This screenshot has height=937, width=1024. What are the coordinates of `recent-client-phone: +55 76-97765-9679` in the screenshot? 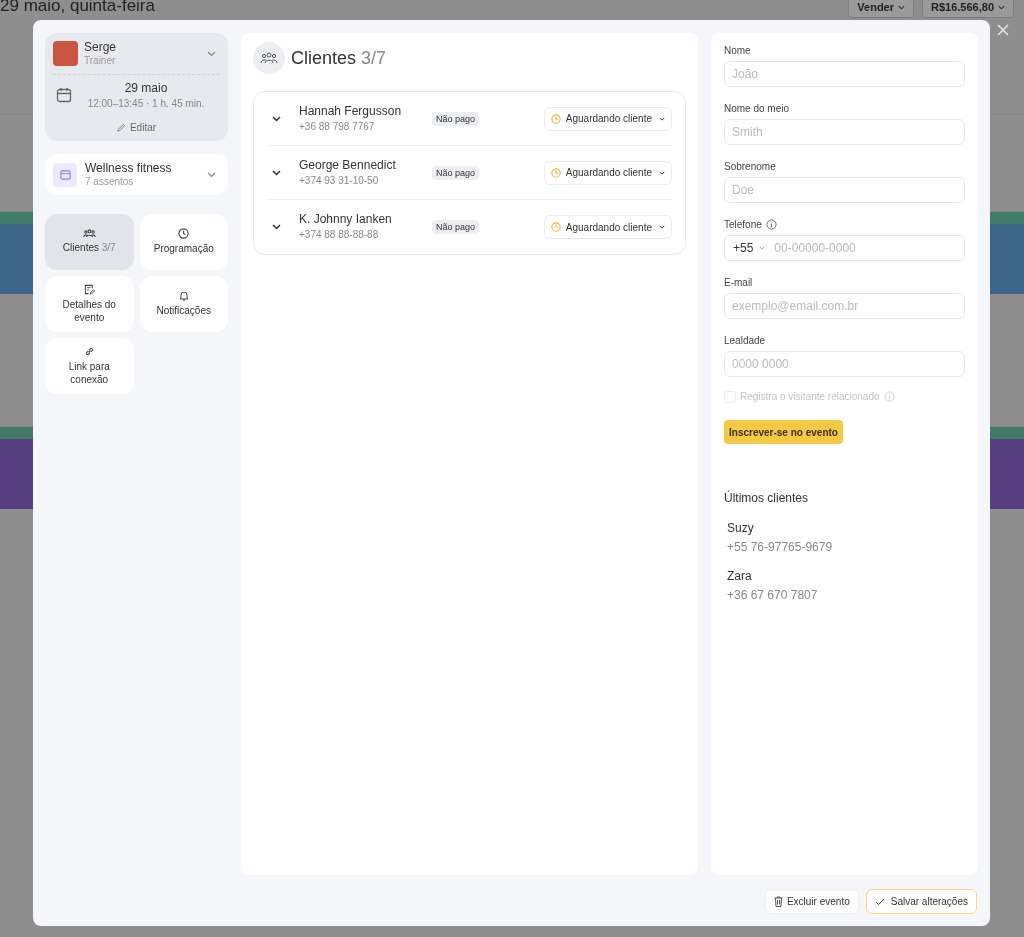 It's located at (780, 547).